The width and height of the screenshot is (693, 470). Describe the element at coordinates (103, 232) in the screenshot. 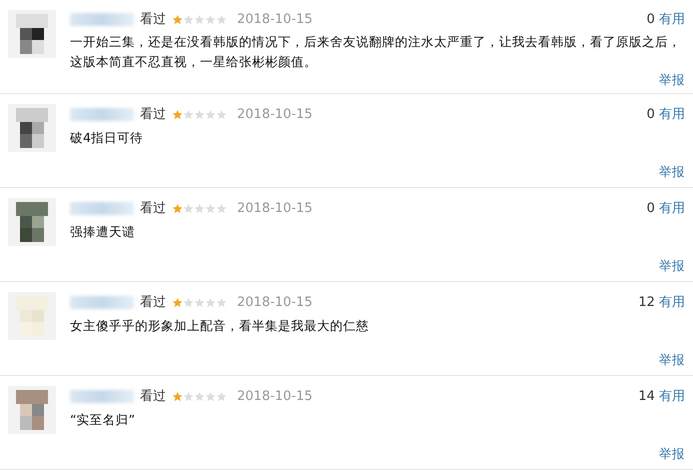

I see `comment-text: 强捧遭天谴` at that location.